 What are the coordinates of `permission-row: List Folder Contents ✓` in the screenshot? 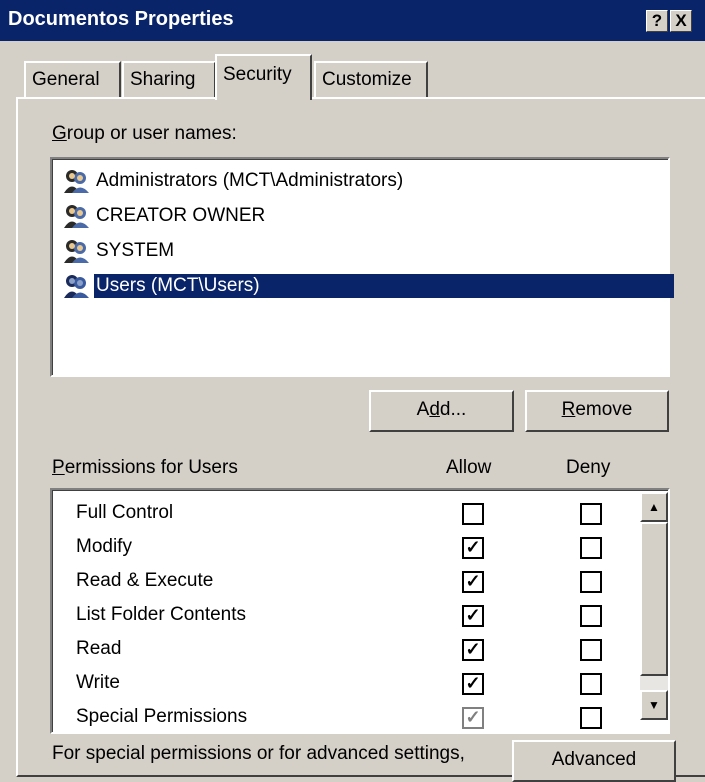 It's located at (347, 617).